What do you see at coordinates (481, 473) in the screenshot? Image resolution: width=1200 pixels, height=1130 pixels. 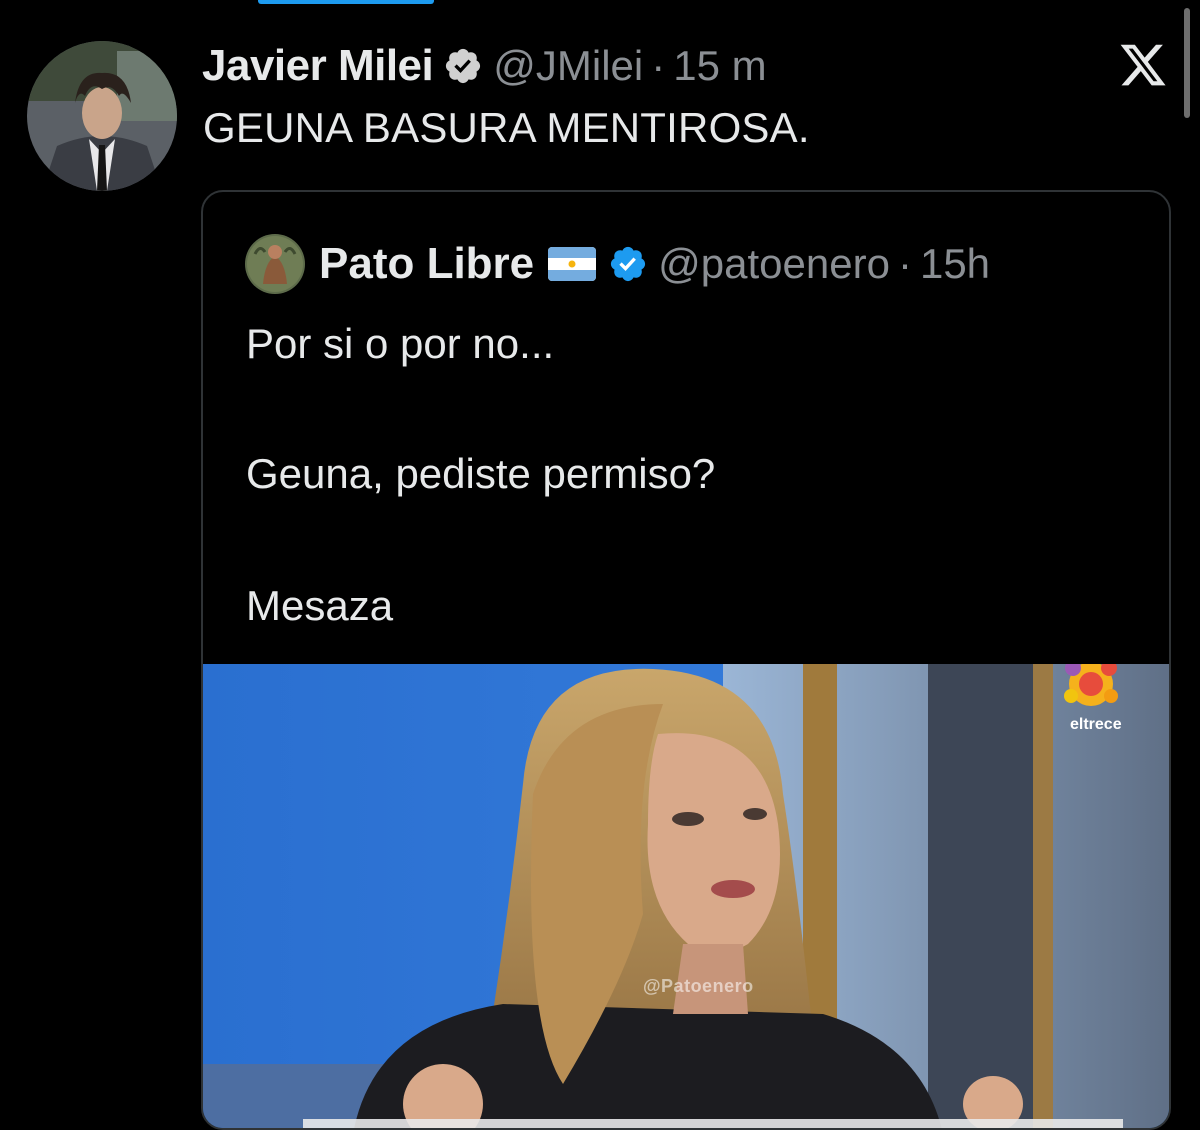 I see `quoted-tweet-line-2: Geuna, pediste permiso?` at bounding box center [481, 473].